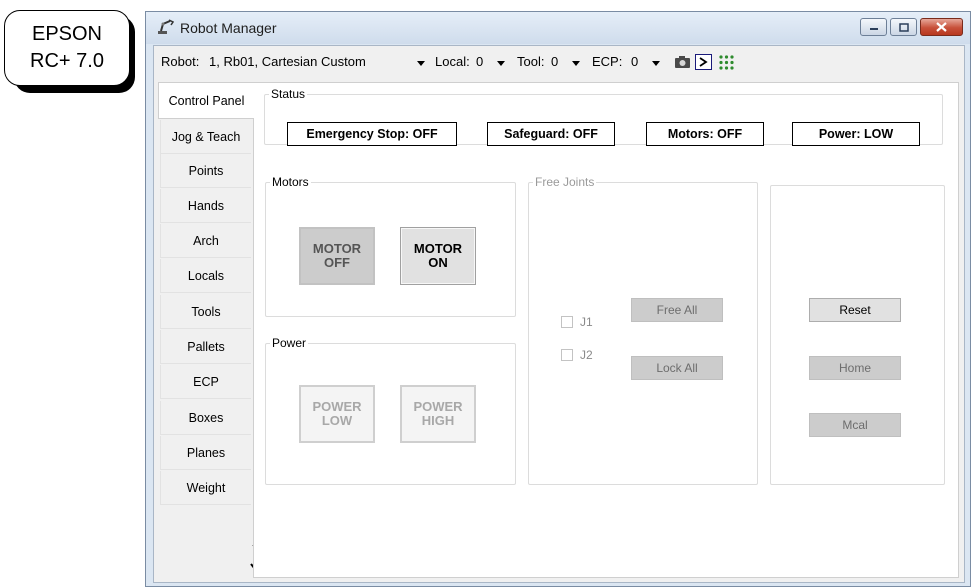 The image size is (971, 587). Describe the element at coordinates (438, 406) in the screenshot. I see `power-high-line1: POWER` at that location.